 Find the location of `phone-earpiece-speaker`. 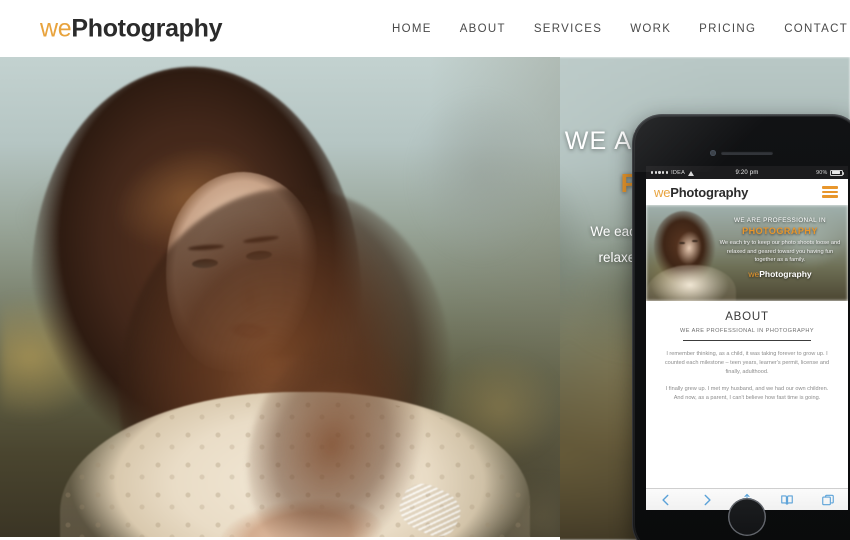

phone-earpiece-speaker is located at coordinates (747, 153).